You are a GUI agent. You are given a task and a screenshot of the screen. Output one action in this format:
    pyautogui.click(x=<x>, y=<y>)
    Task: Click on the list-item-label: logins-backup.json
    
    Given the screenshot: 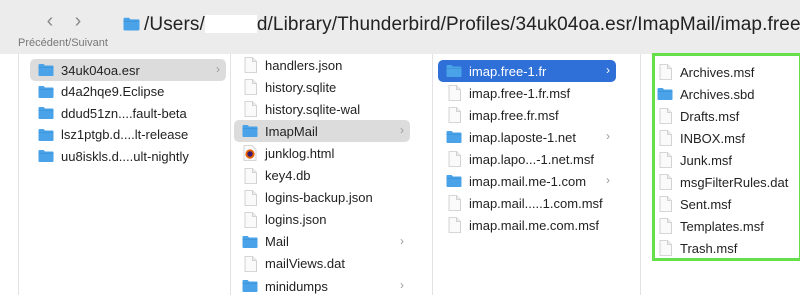 What is the action you would take?
    pyautogui.click(x=319, y=198)
    